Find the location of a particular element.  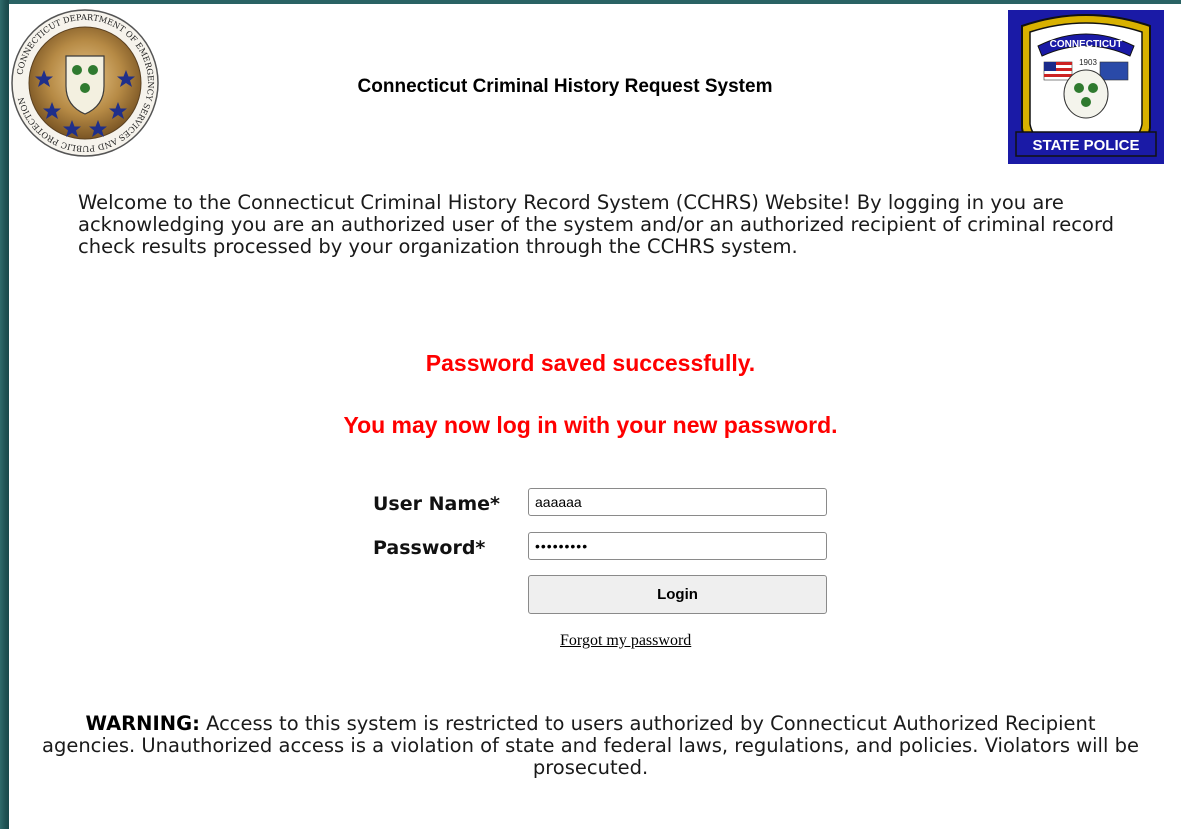

badge-year: 1903 is located at coordinates (1088, 62).